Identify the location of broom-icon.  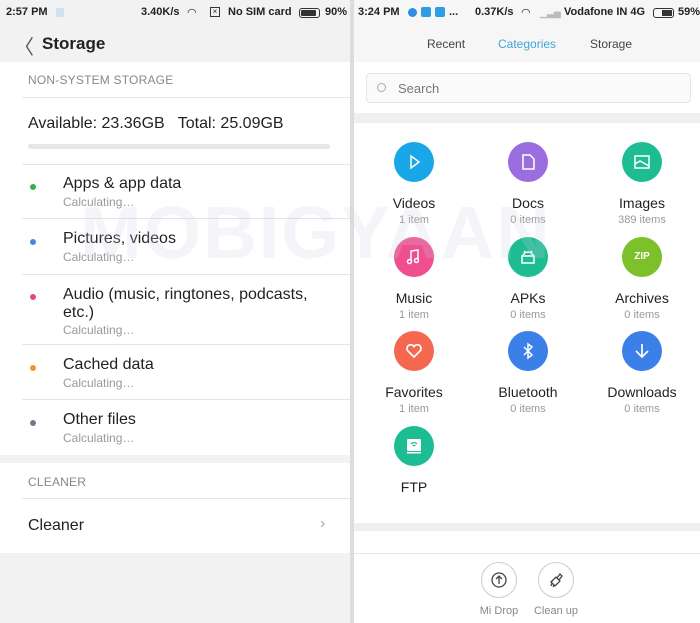
(556, 580).